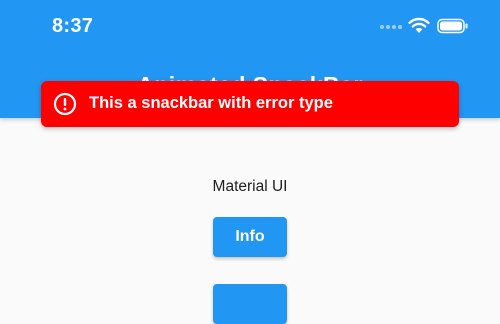  I want to click on info-button: Info, so click(250, 237).